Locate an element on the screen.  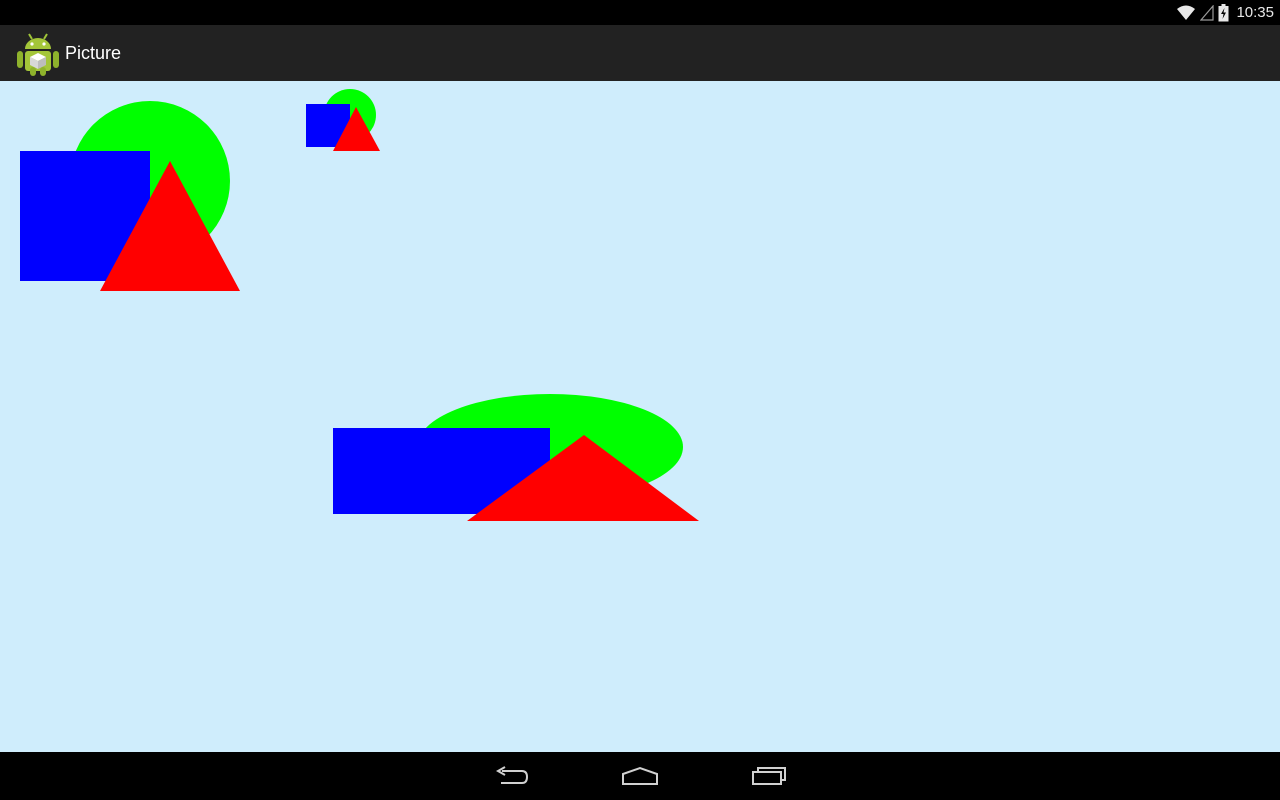
back-icon is located at coordinates (512, 775).